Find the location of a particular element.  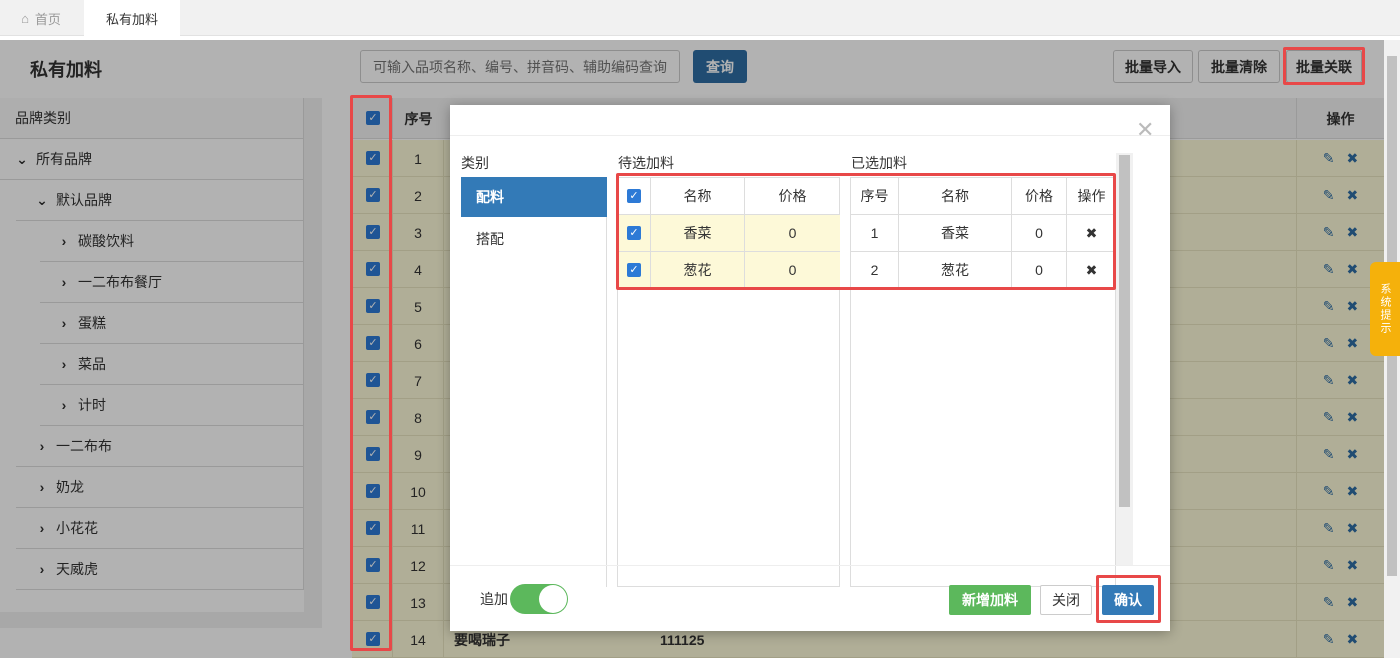

tab-home-label: 首页 is located at coordinates (47, 19).